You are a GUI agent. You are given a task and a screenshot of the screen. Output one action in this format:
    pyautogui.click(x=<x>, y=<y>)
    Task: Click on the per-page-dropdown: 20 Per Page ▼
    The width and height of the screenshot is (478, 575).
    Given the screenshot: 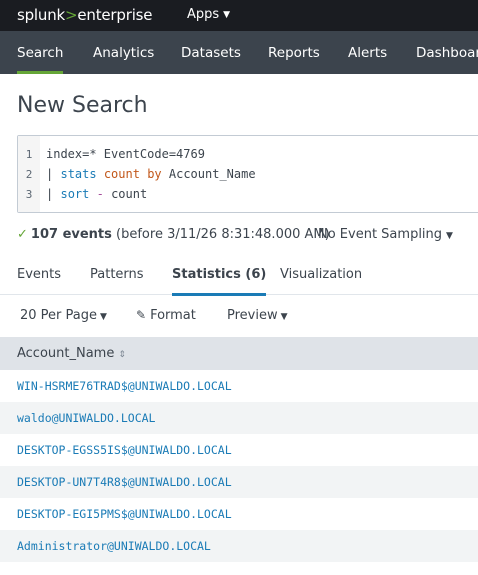 What is the action you would take?
    pyautogui.click(x=63, y=315)
    